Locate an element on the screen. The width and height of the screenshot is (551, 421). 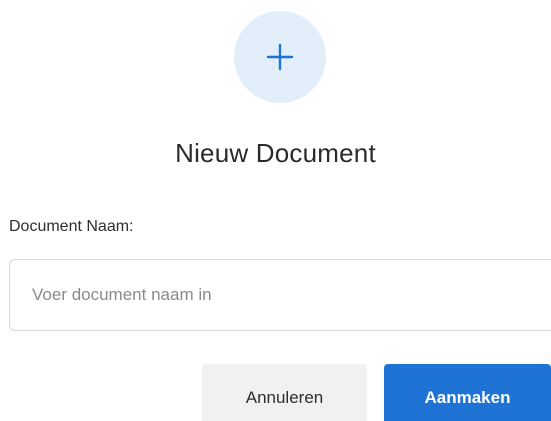
cancel-button: Annuleren is located at coordinates (284, 392).